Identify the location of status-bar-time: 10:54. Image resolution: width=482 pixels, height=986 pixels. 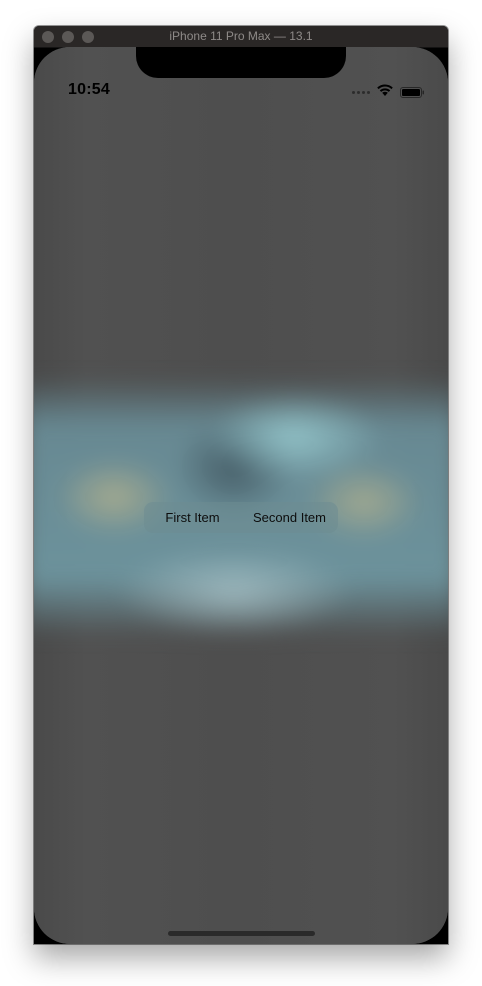
(89, 89).